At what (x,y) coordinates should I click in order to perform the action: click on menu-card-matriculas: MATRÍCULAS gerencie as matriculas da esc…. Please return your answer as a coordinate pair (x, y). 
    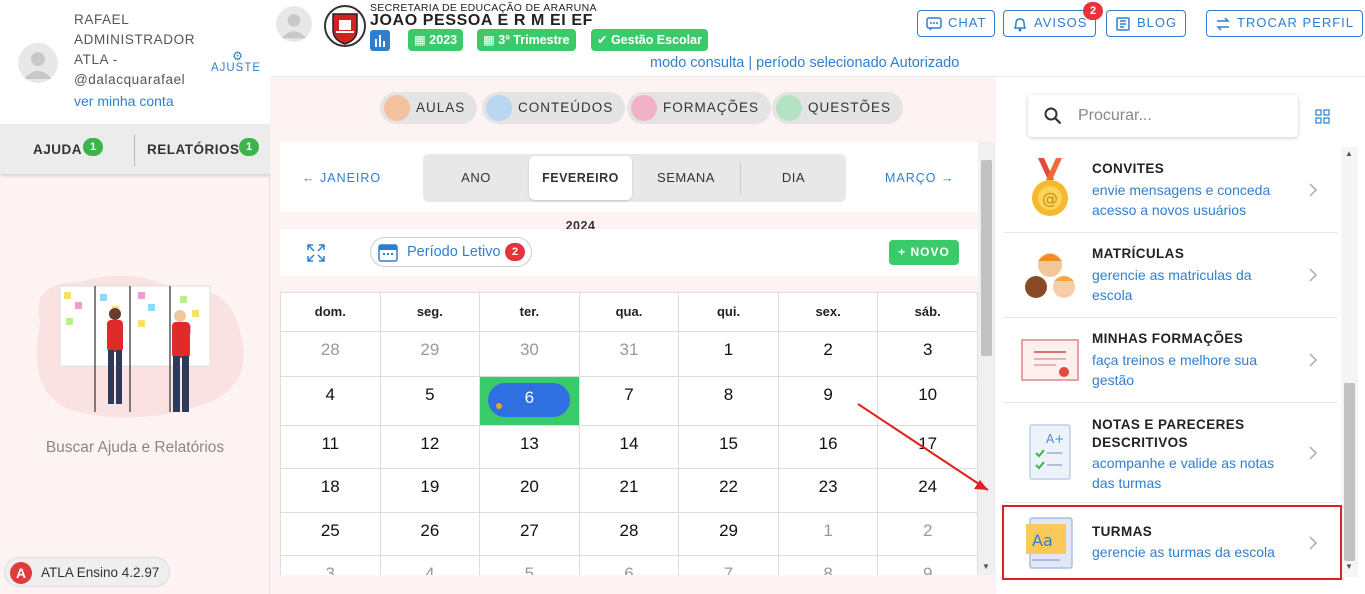
    Looking at the image, I should click on (1171, 275).